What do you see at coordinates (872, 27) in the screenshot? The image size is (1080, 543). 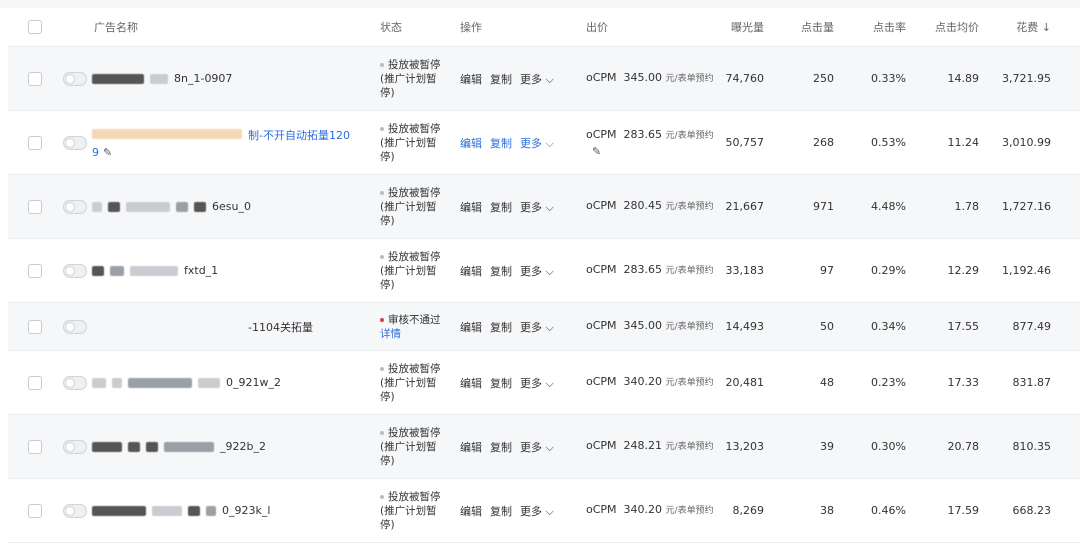 I see `header-ctr: 点击率` at bounding box center [872, 27].